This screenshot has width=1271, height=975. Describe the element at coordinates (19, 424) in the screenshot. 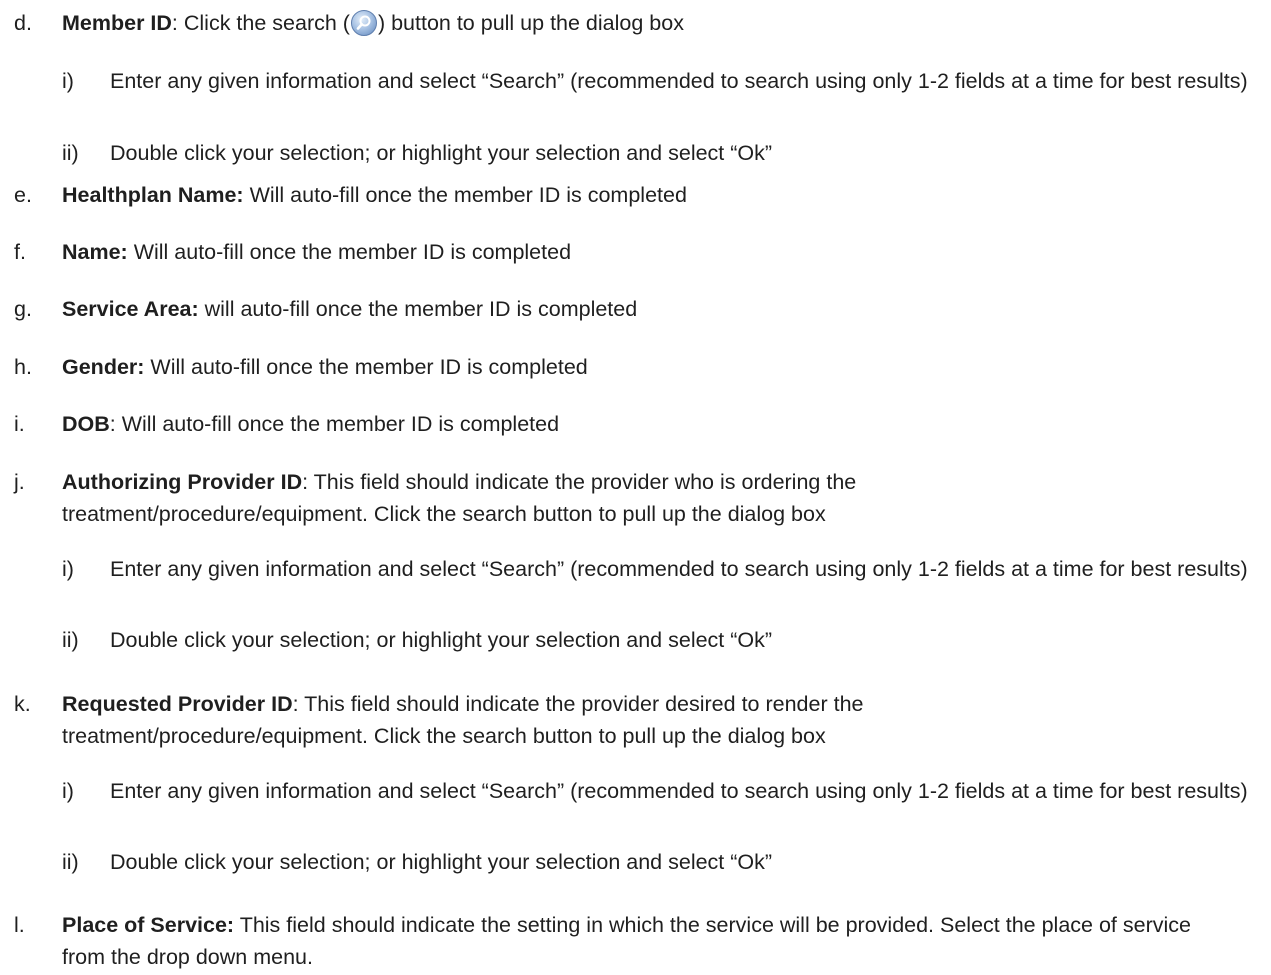

I see `list-marker: i.` at that location.